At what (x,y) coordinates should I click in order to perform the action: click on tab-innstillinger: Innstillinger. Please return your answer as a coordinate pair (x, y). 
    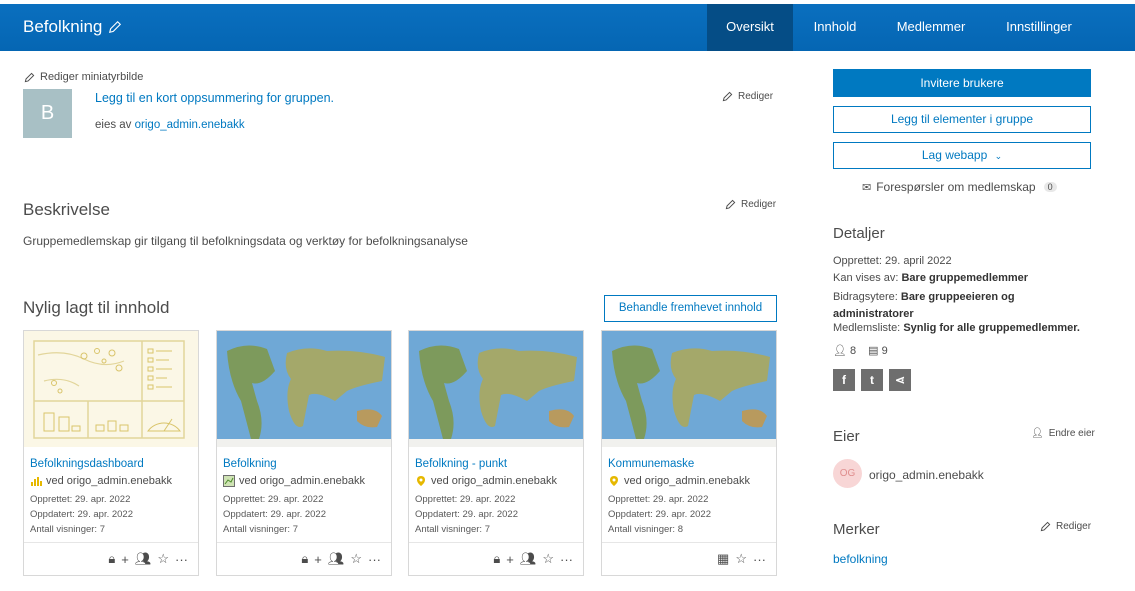
    Looking at the image, I should click on (1039, 27).